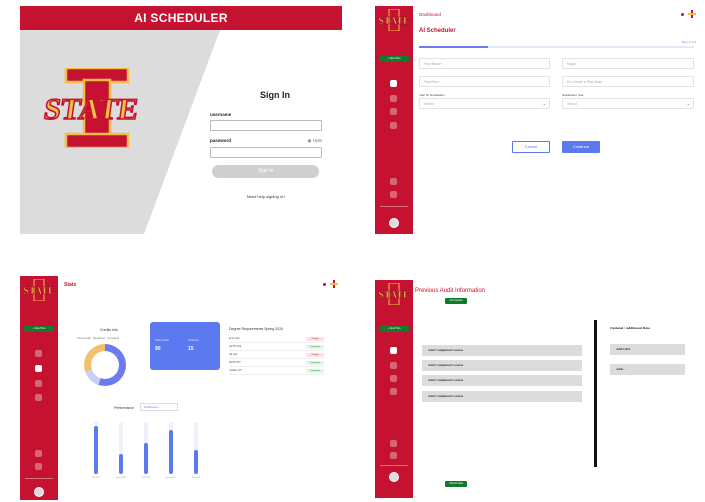 The height and width of the screenshot is (502, 705). I want to click on progress-bar, so click(556, 47).